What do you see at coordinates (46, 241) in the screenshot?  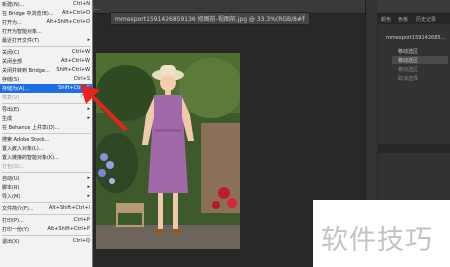 I see `menu-item-exit: 退出(X) Ctrl+Q` at bounding box center [46, 241].